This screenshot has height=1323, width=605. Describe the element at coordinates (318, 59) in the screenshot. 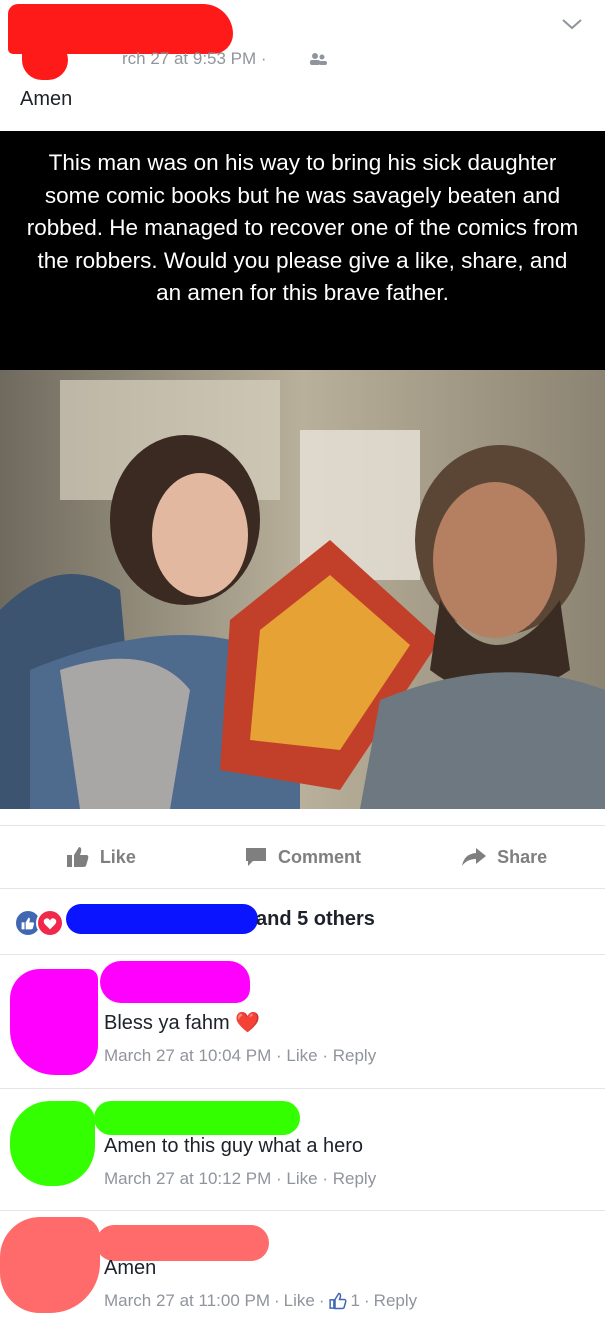

I see `friends-icon` at that location.